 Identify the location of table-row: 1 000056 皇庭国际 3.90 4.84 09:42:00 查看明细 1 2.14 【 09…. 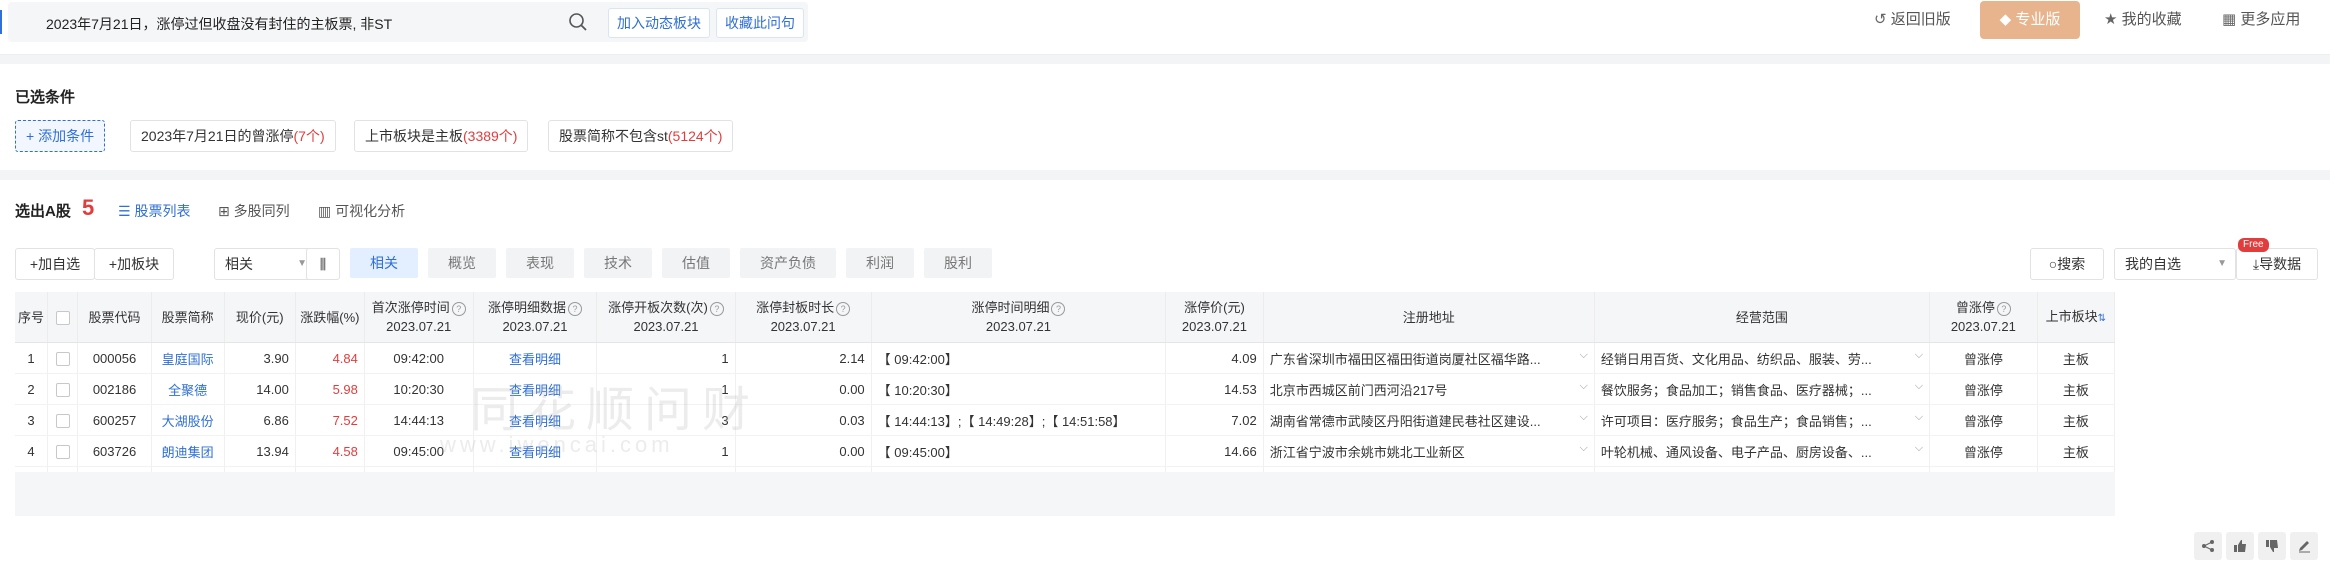
(1065, 358).